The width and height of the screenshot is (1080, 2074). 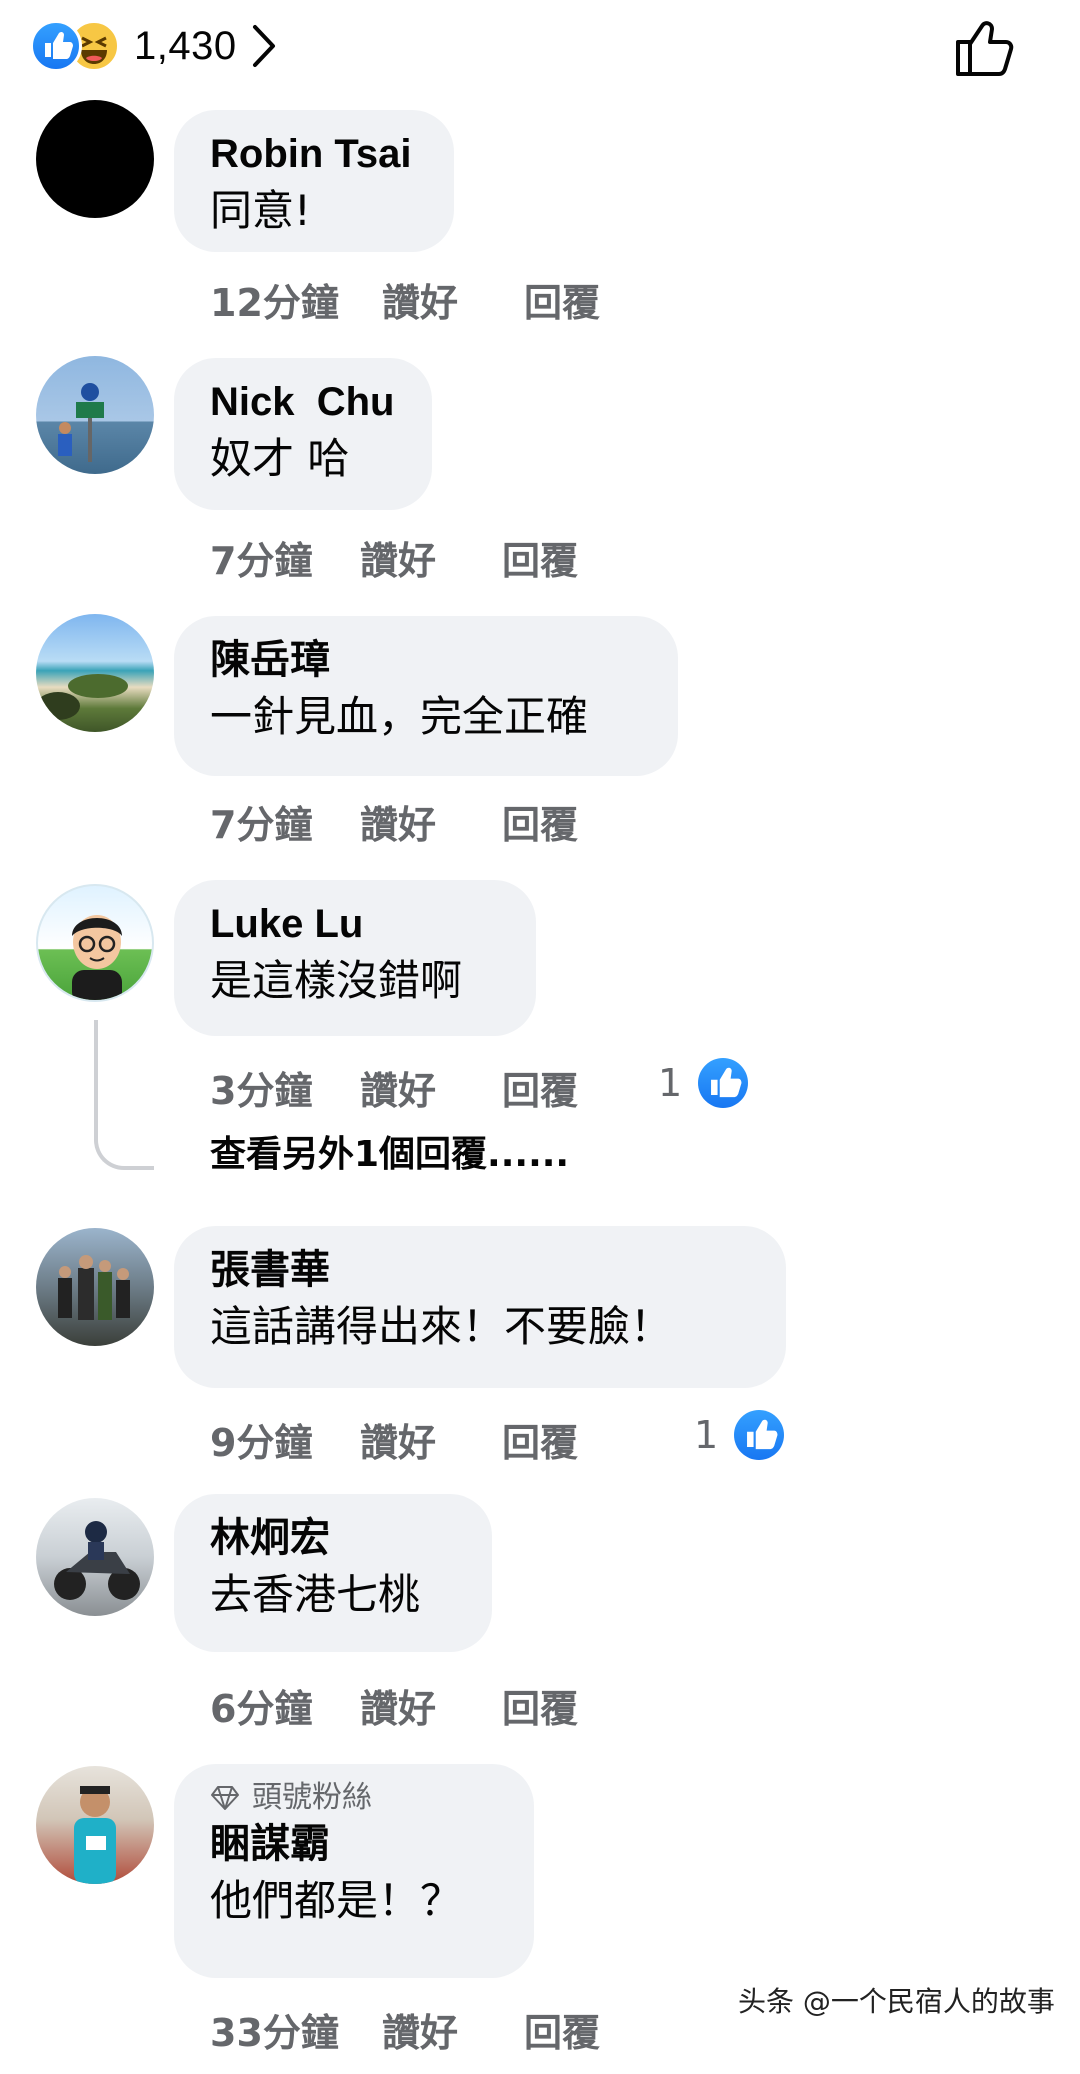 What do you see at coordinates (82, 697) in the screenshot?
I see `beach-photo-image` at bounding box center [82, 697].